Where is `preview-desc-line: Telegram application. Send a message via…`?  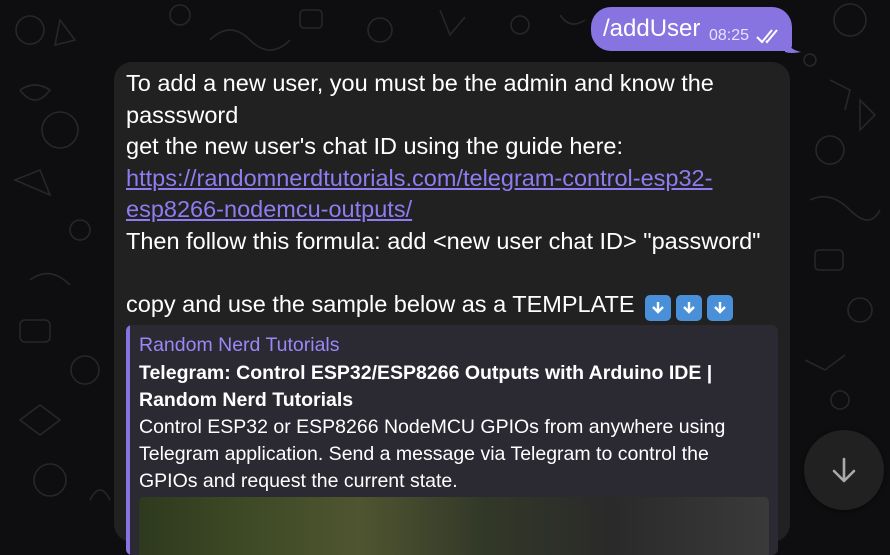 preview-desc-line: Telegram application. Send a message via… is located at coordinates (424, 454).